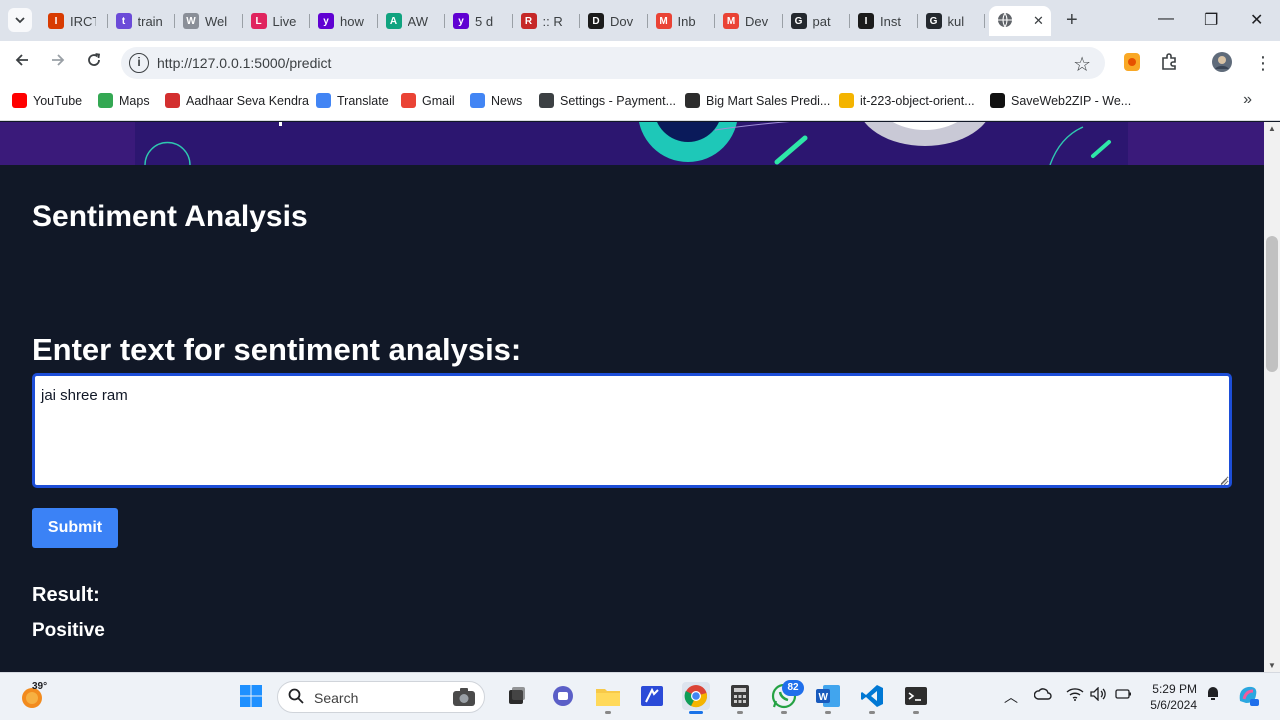 The height and width of the screenshot is (720, 1280). I want to click on tab-title: Dev, so click(757, 21).